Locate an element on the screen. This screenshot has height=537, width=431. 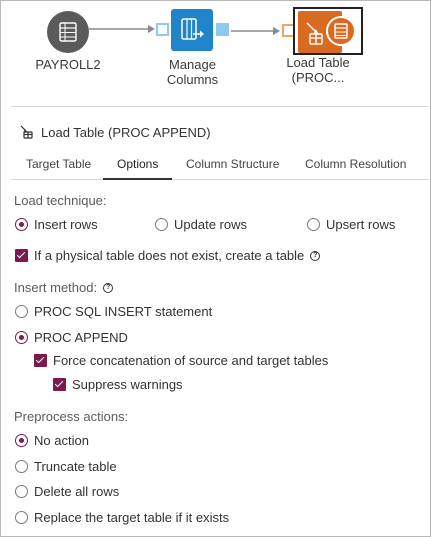
radio-proc-append: PROC APPEND is located at coordinates (71, 337).